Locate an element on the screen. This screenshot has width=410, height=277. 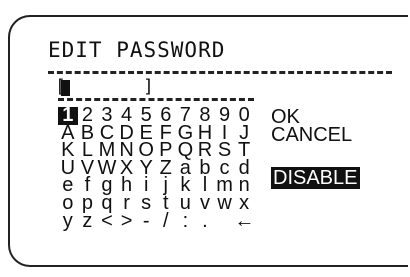
entry-cursor is located at coordinates (65, 88).